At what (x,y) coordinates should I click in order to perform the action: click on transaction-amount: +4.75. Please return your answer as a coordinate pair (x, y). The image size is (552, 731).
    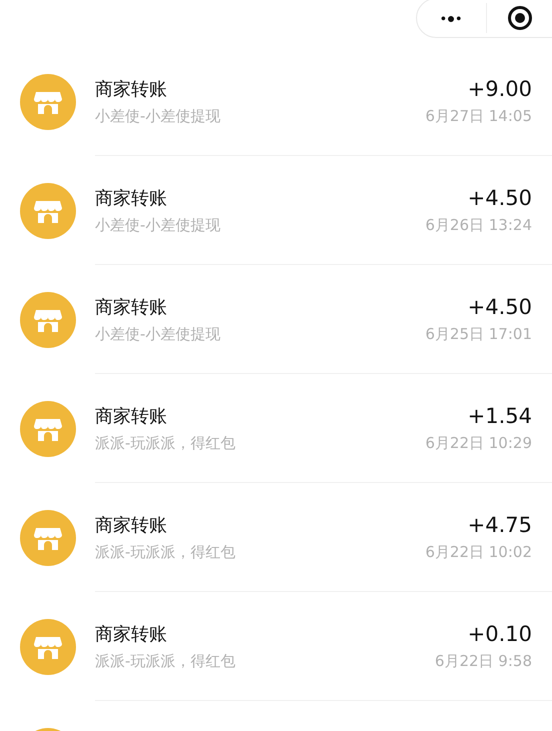
    Looking at the image, I should click on (500, 524).